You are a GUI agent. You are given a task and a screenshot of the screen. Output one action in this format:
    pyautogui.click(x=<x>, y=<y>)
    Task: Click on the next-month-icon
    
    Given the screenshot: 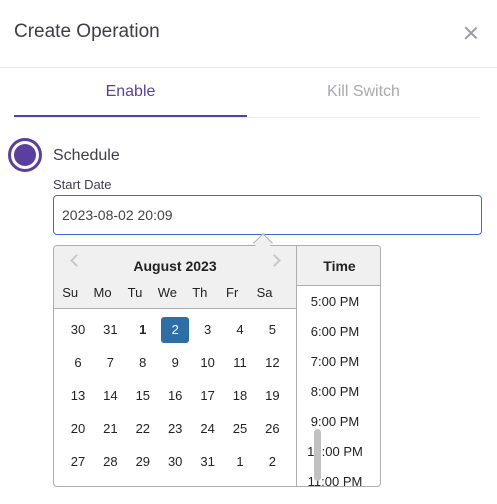 What is the action you would take?
    pyautogui.click(x=276, y=260)
    